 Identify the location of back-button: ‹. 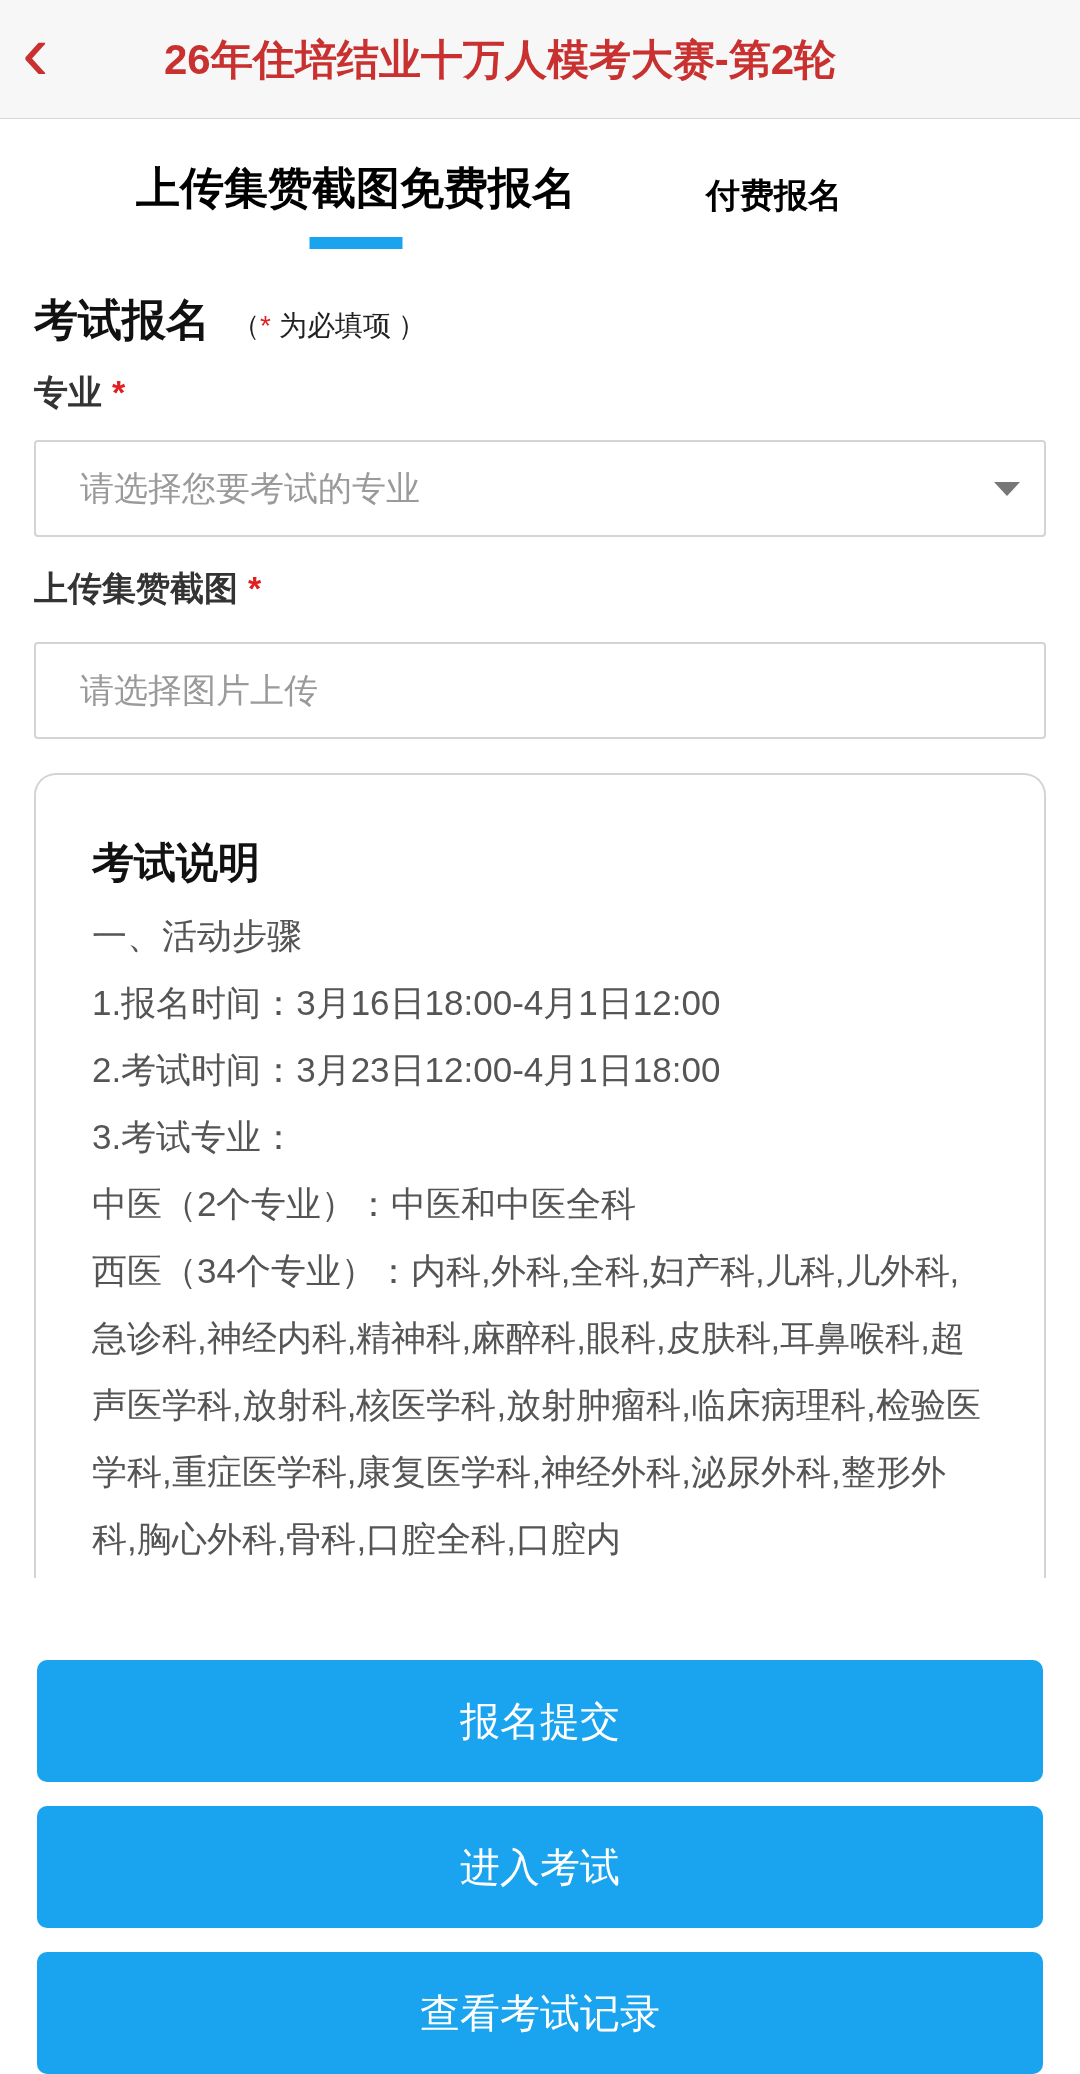
(60, 53).